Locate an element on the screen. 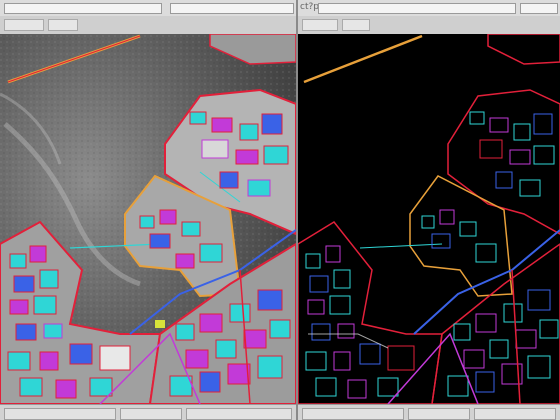  left-titlebar is located at coordinates (148, 8).